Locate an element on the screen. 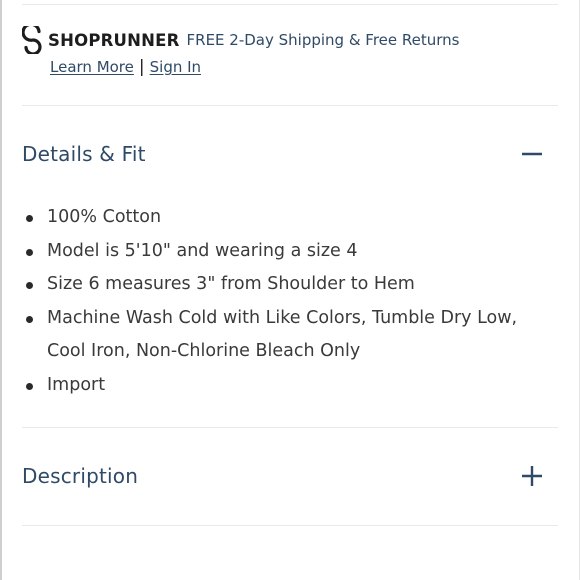 This screenshot has height=580, width=580. minus-icon is located at coordinates (532, 154).